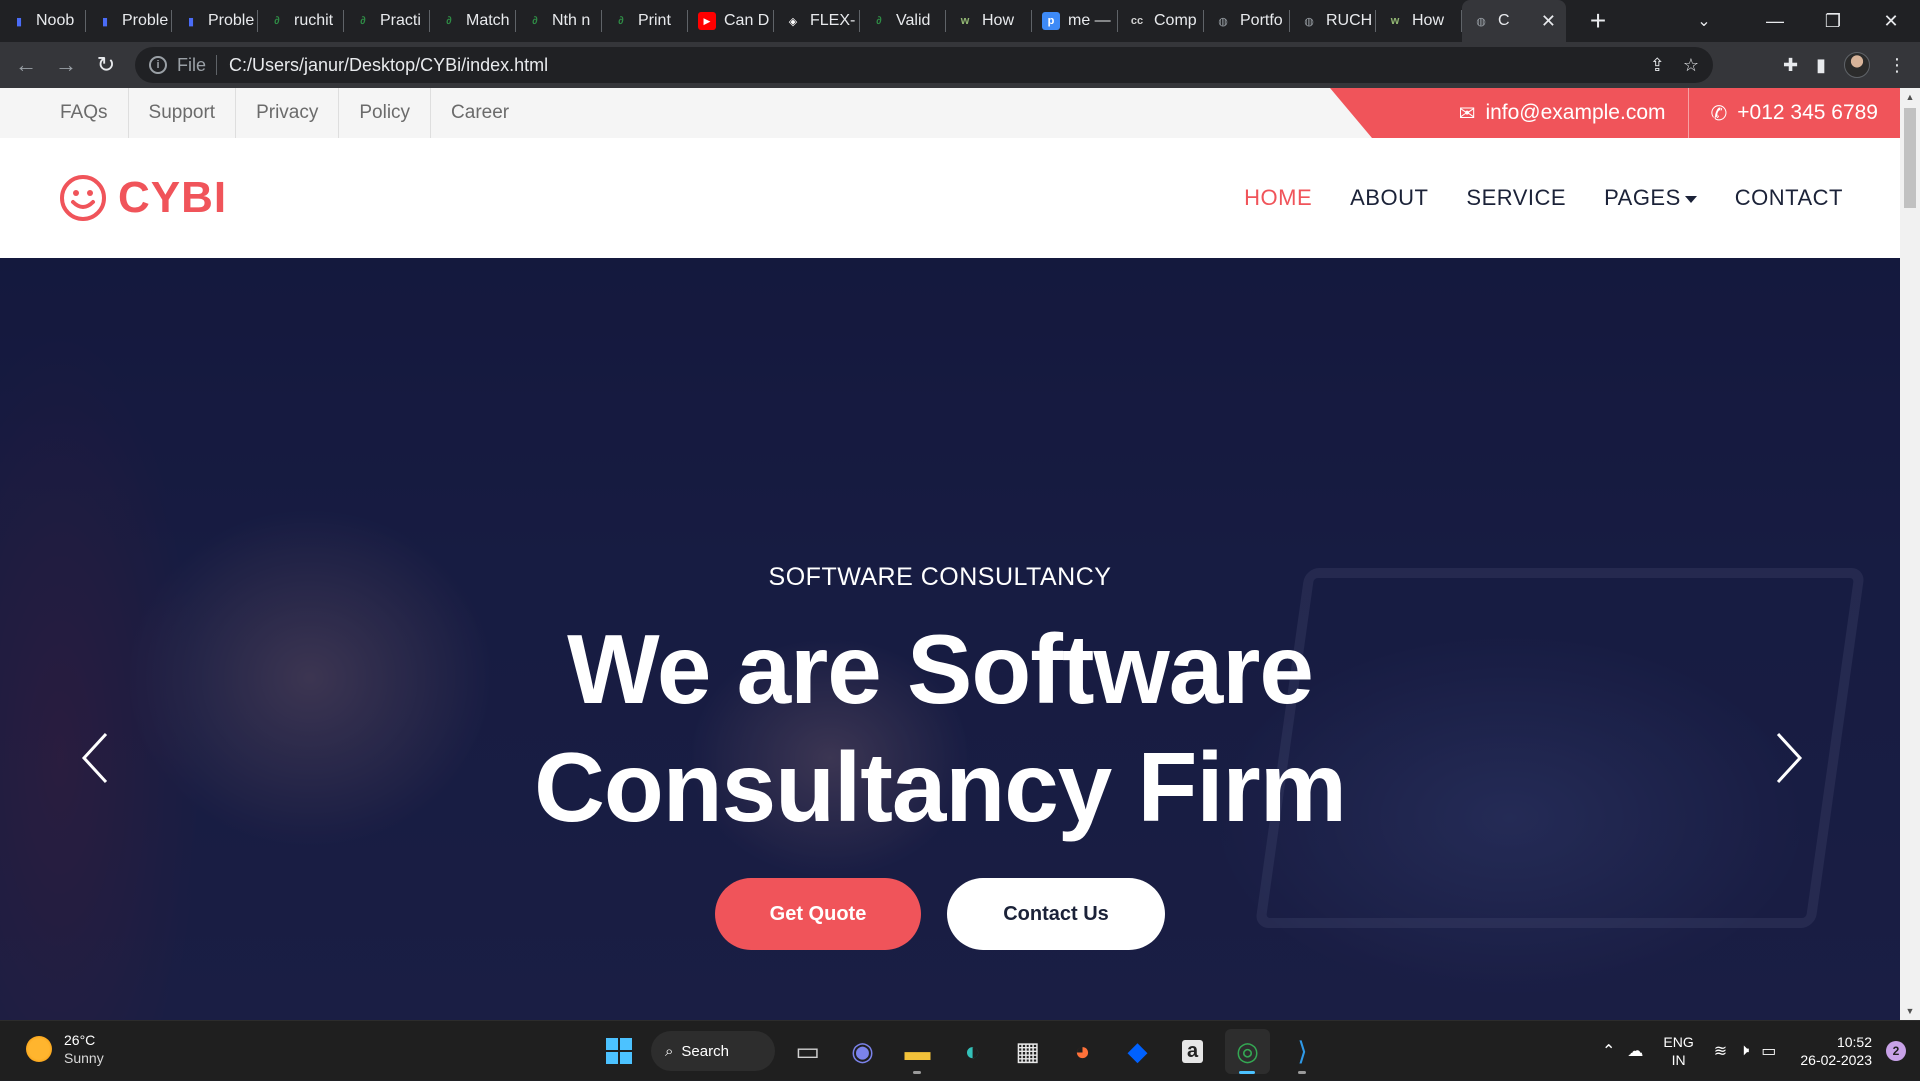 Image resolution: width=1920 pixels, height=1081 pixels. What do you see at coordinates (1514, 21) in the screenshot?
I see `browser-tab: ◍ C ✕` at bounding box center [1514, 21].